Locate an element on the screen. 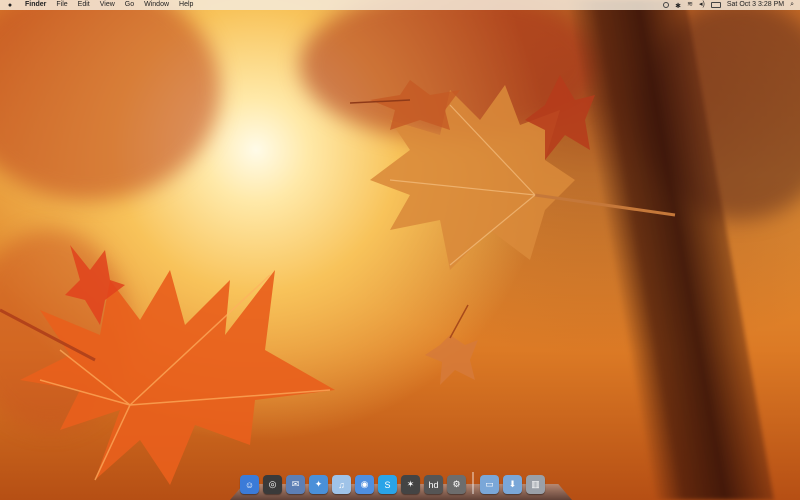  hd-icon: hd is located at coordinates (433, 484).